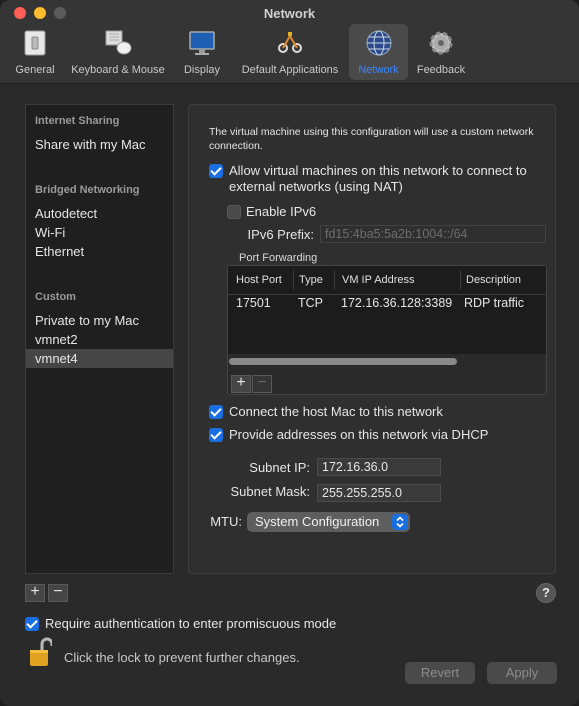 This screenshot has height=706, width=579. Describe the element at coordinates (118, 70) in the screenshot. I see `toolbar-keyboard-mouse-label: Keyboard & Mouse` at that location.